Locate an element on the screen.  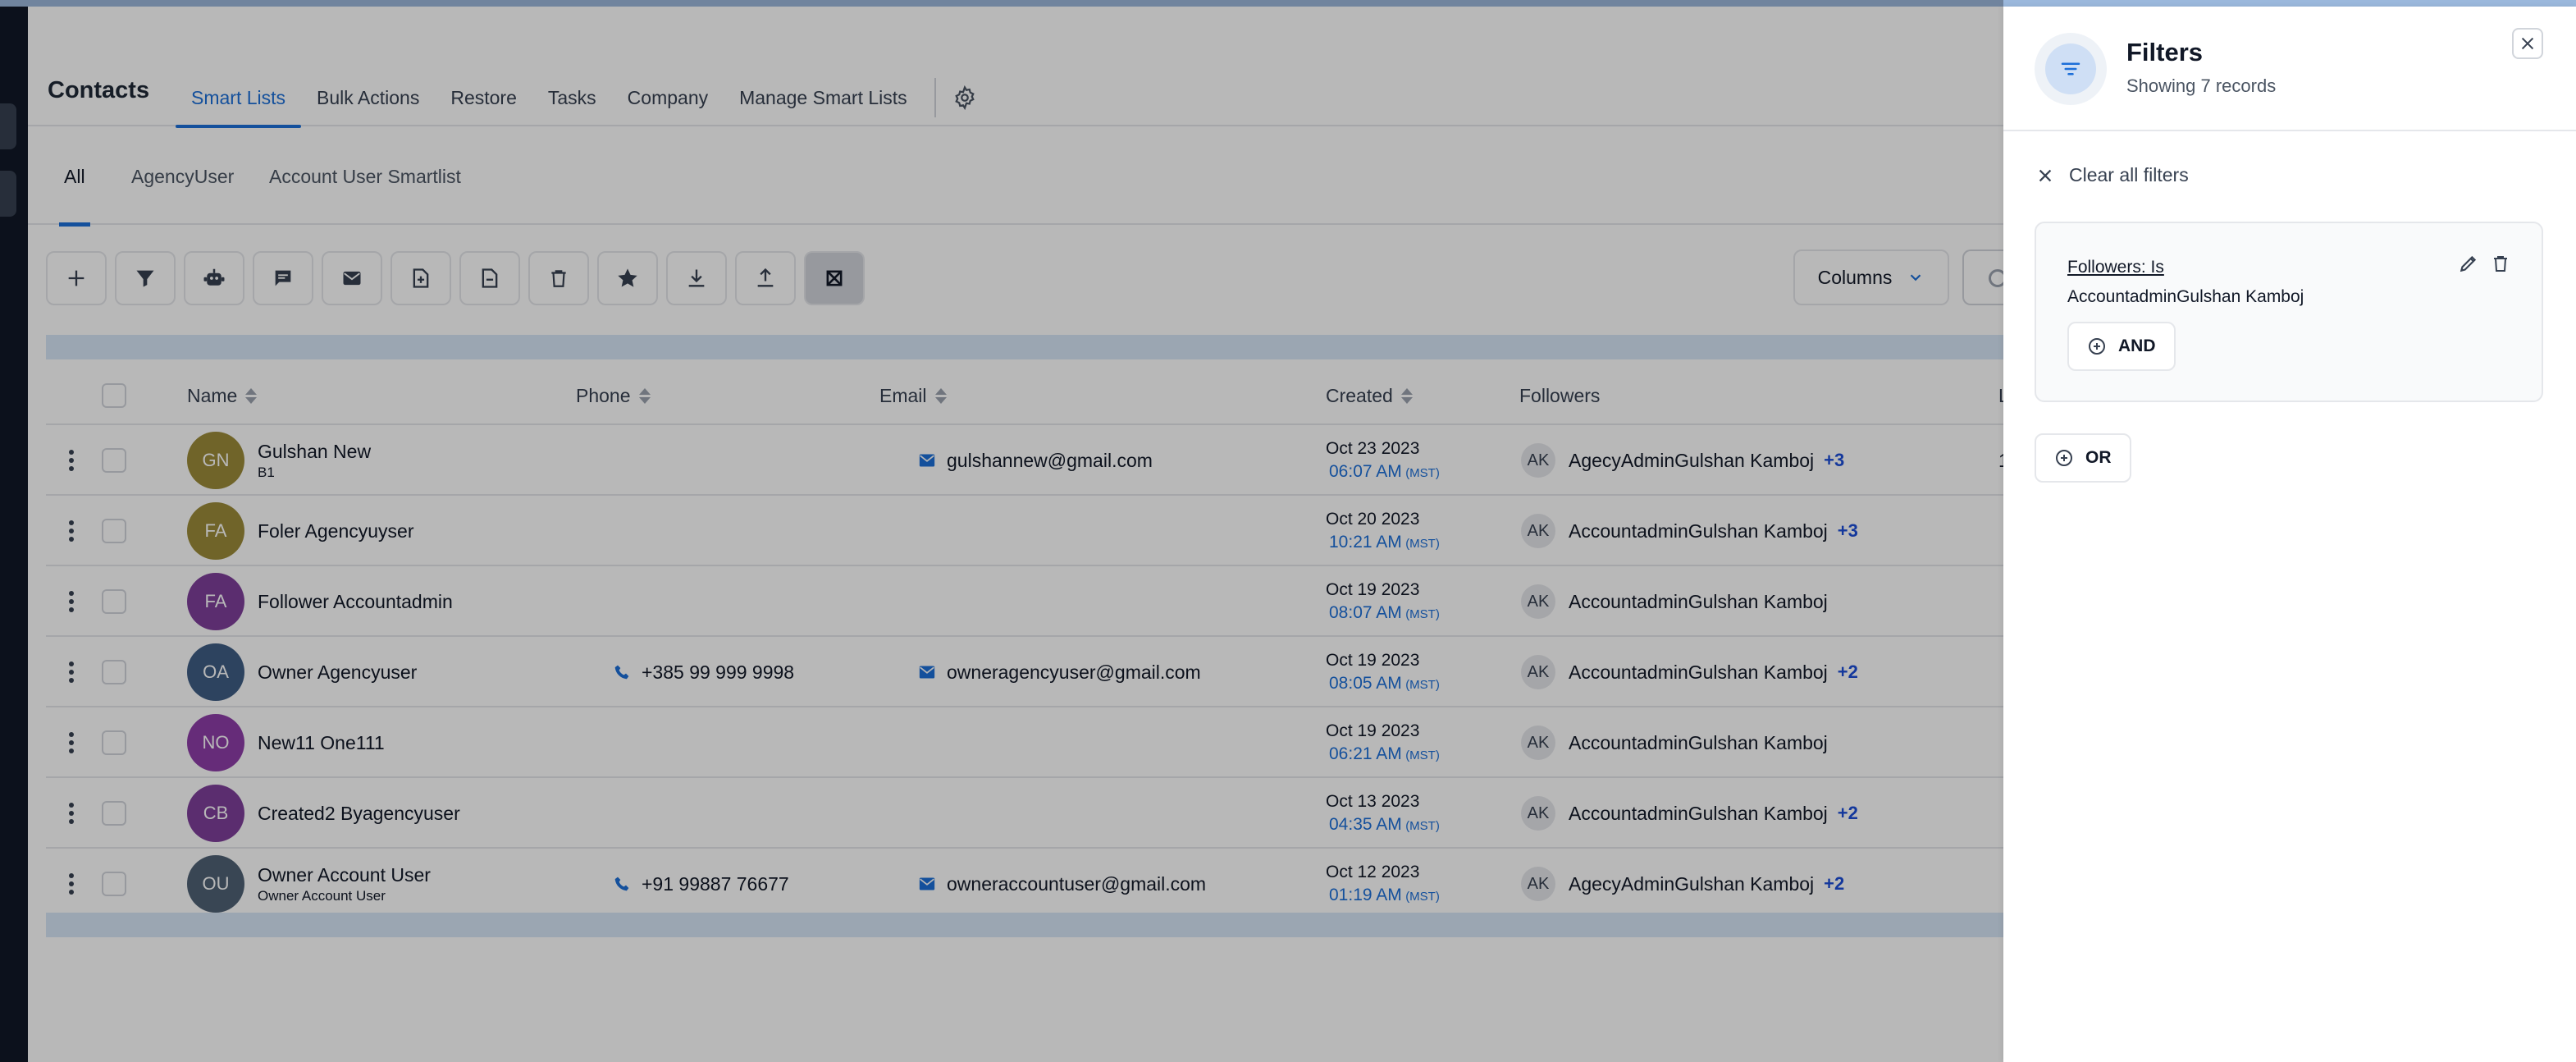
clear-all-filters: Clear all filters is located at coordinates (2112, 175).